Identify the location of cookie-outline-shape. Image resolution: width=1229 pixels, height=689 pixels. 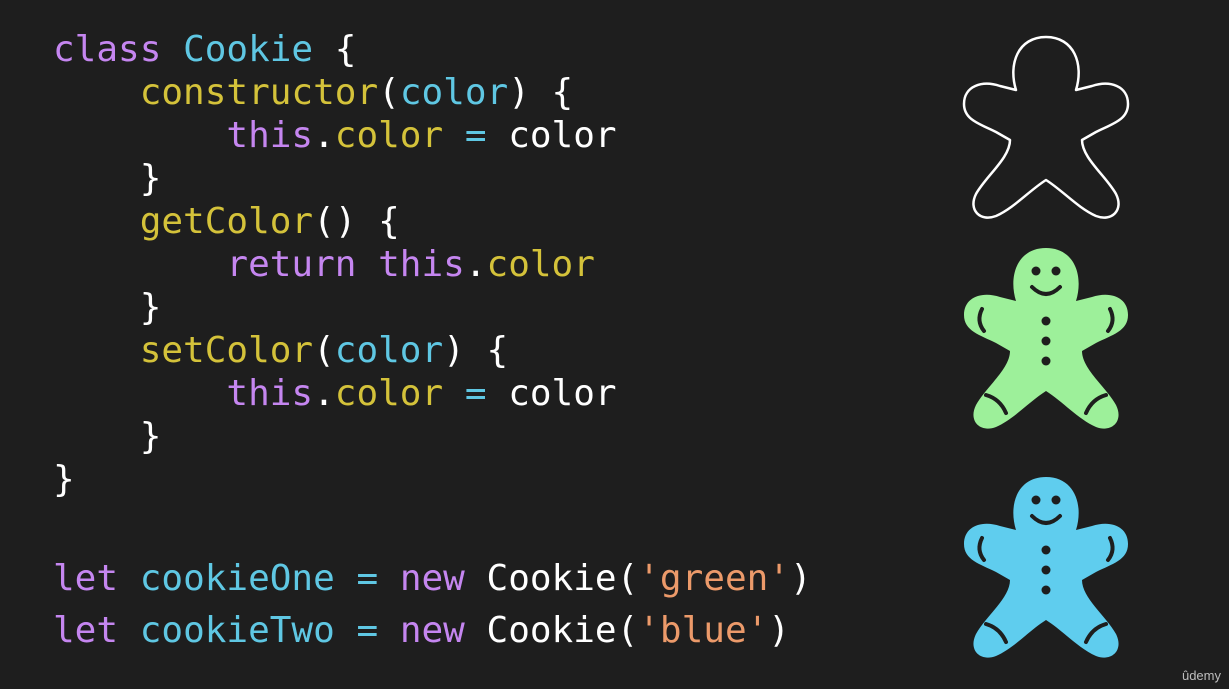
(1046, 127).